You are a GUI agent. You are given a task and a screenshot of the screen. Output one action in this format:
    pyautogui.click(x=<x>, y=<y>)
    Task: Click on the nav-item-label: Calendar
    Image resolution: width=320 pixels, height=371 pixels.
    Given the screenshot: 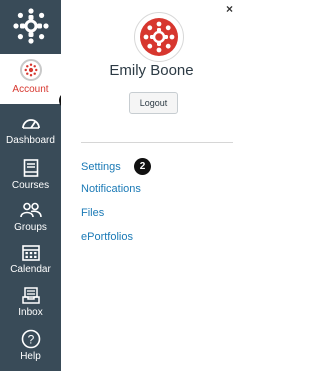 What is the action you would take?
    pyautogui.click(x=30, y=269)
    